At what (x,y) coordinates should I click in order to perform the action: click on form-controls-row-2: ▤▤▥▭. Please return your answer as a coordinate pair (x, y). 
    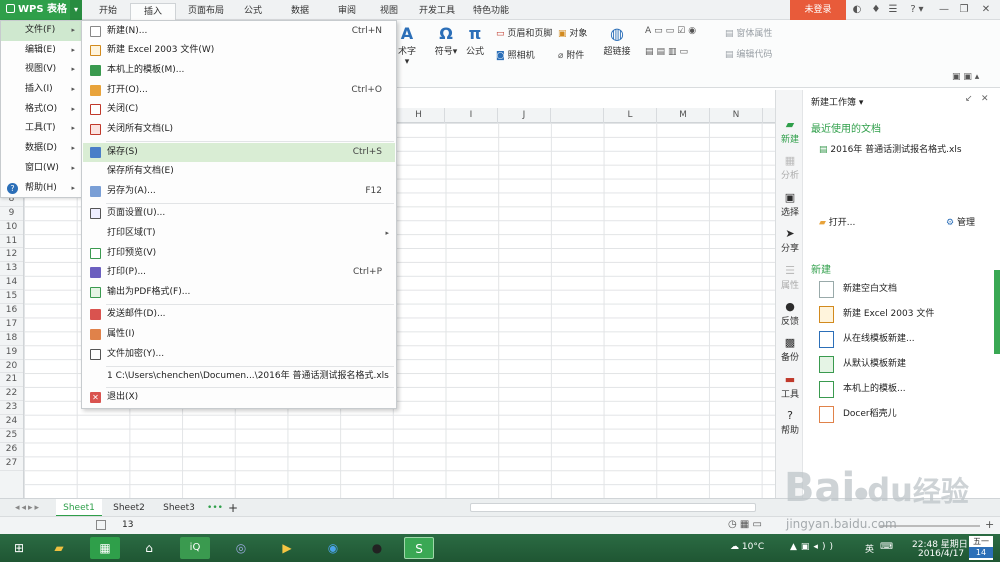
    Looking at the image, I should click on (668, 52).